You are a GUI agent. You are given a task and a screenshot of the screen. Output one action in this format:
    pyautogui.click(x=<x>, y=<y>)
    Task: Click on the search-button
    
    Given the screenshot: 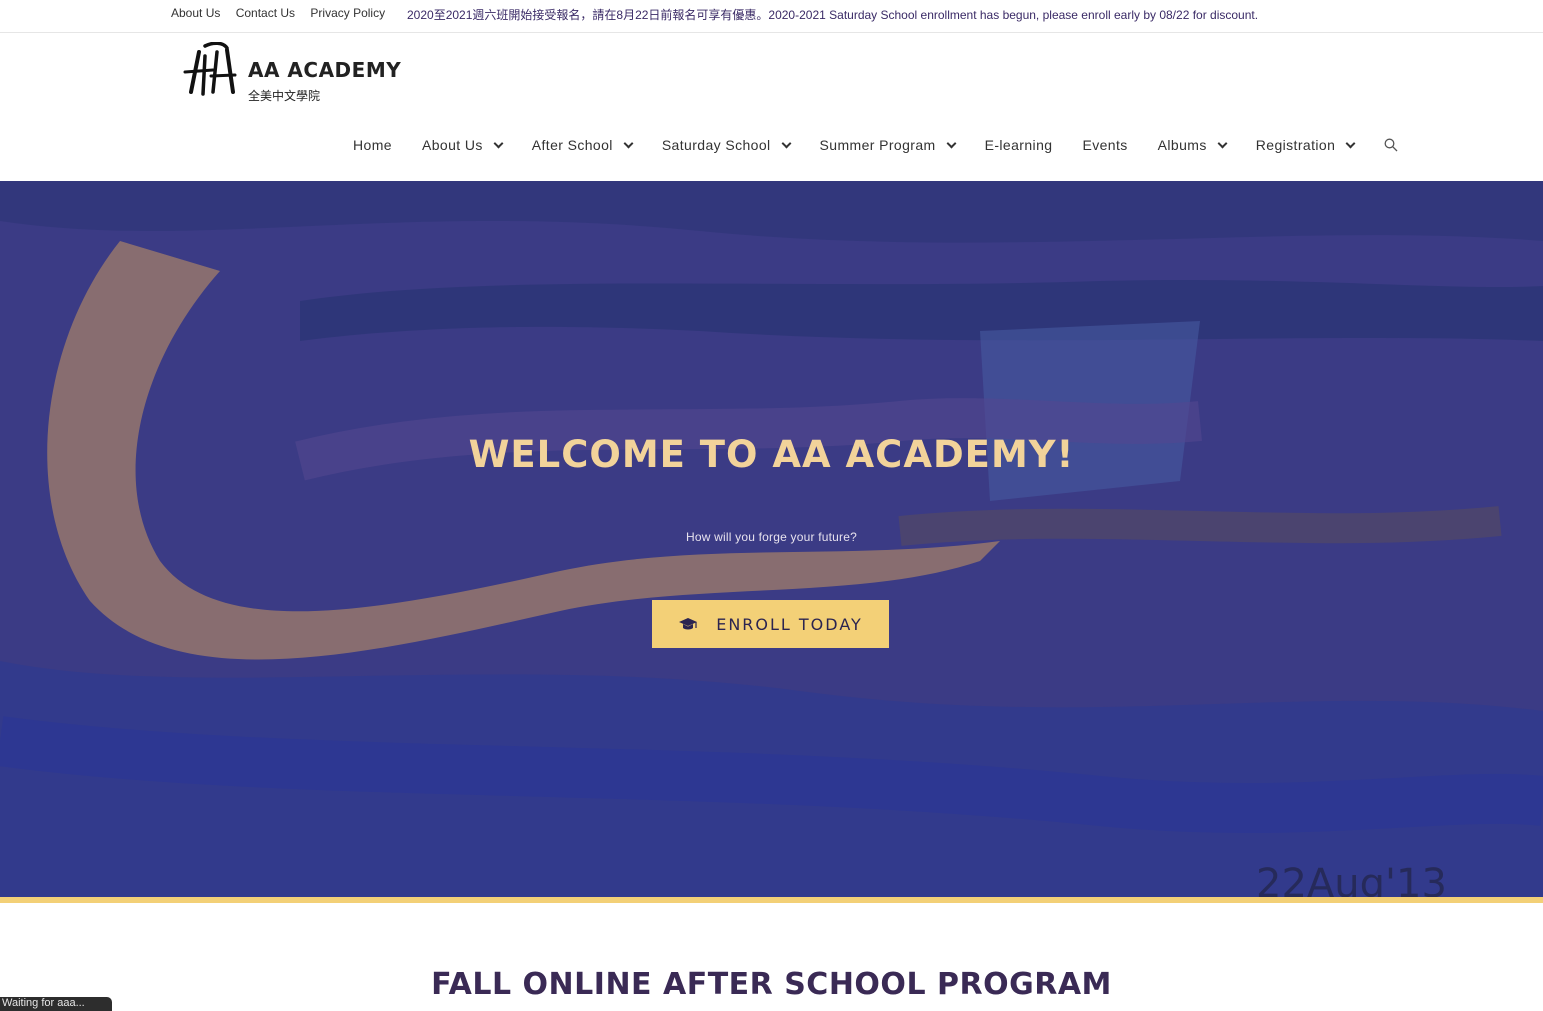 What is the action you would take?
    pyautogui.click(x=1391, y=145)
    